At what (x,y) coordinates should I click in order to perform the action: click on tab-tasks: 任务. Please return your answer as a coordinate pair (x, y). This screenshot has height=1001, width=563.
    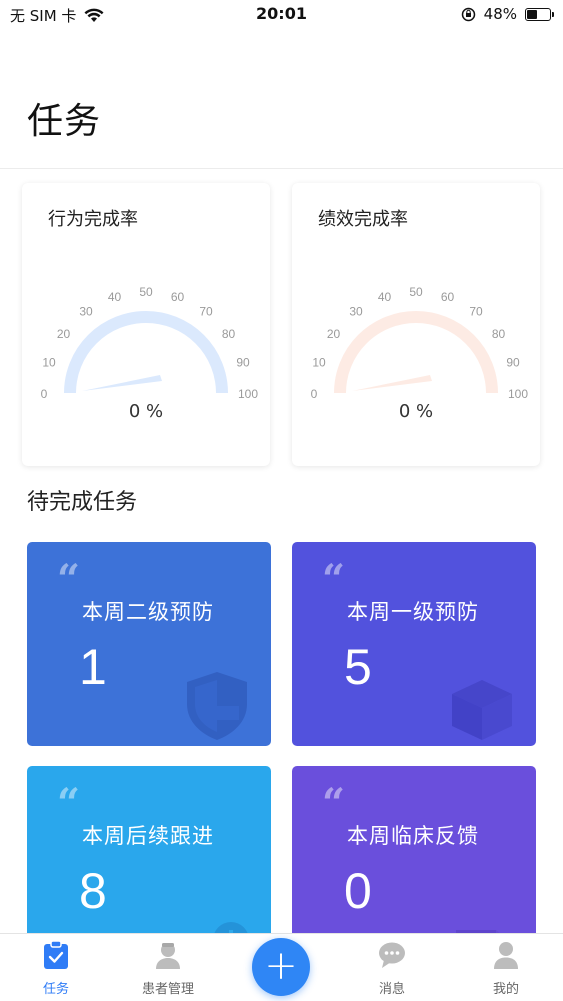
    Looking at the image, I should click on (56, 967).